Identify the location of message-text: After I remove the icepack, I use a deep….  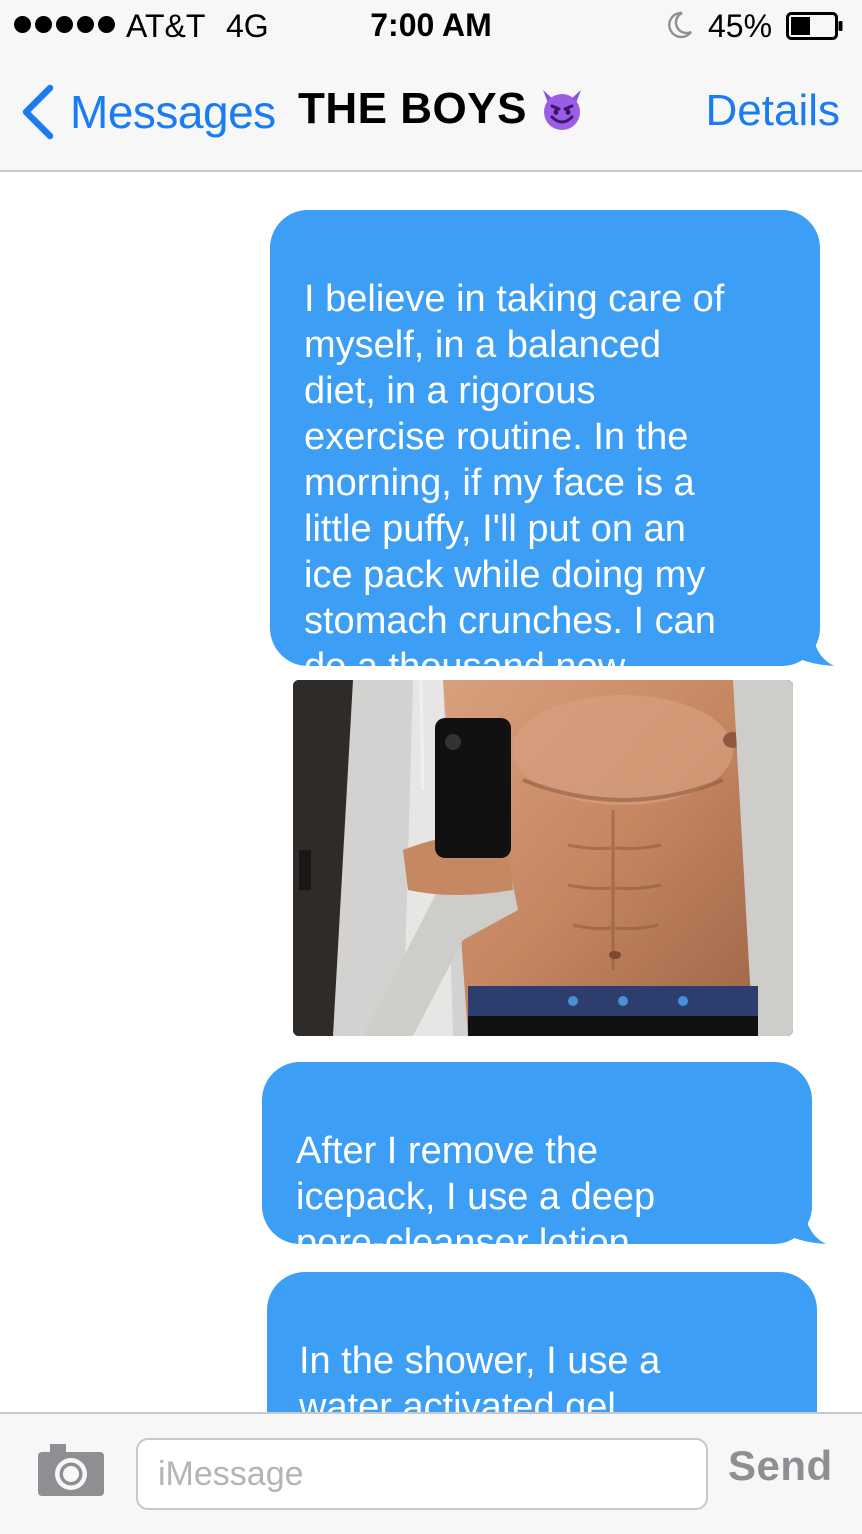
(476, 1197).